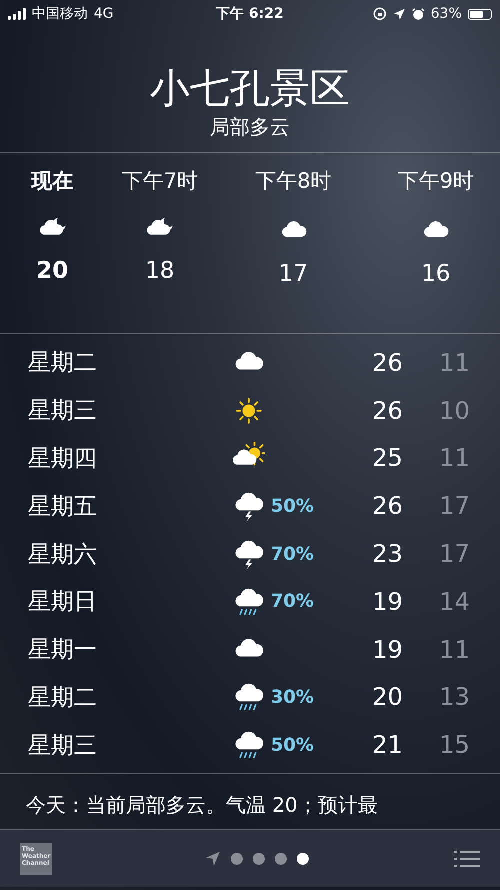  I want to click on weekday-label: 星期四, so click(63, 459).